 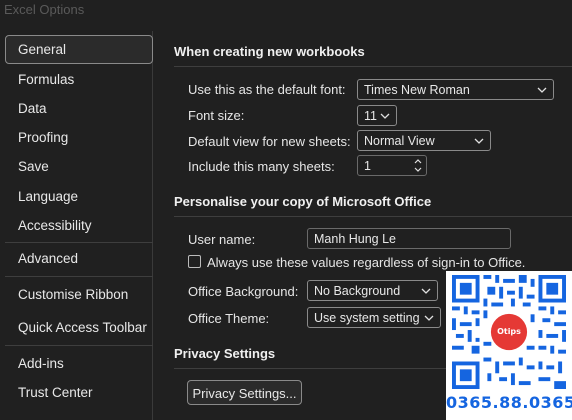 I want to click on watermark-logo-text: Otips, so click(x=509, y=331).